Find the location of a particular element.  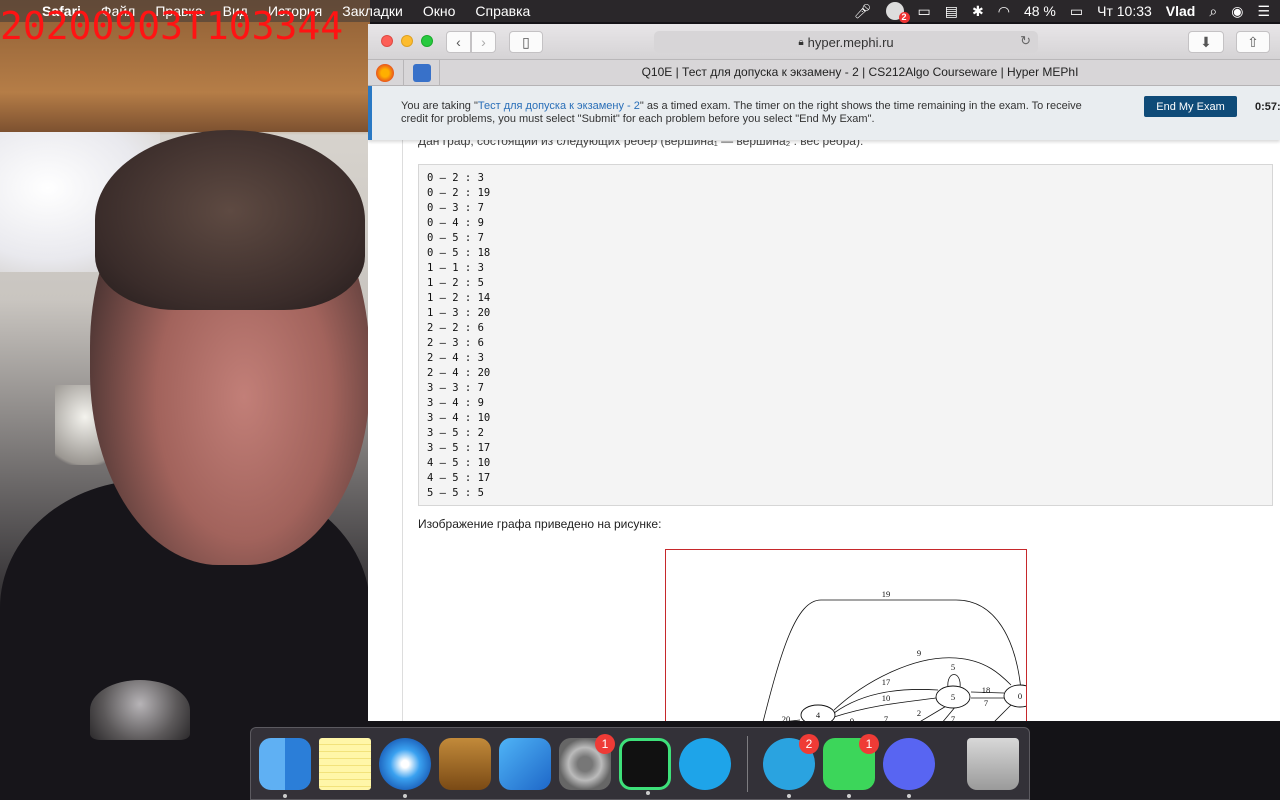

edge-line: 1 – 3 : 20 is located at coordinates (459, 313).